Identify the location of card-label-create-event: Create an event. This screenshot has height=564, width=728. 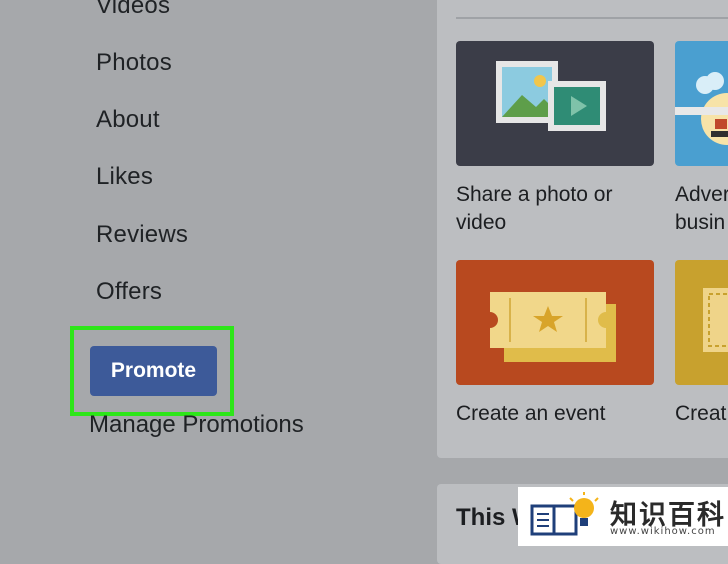
(530, 414).